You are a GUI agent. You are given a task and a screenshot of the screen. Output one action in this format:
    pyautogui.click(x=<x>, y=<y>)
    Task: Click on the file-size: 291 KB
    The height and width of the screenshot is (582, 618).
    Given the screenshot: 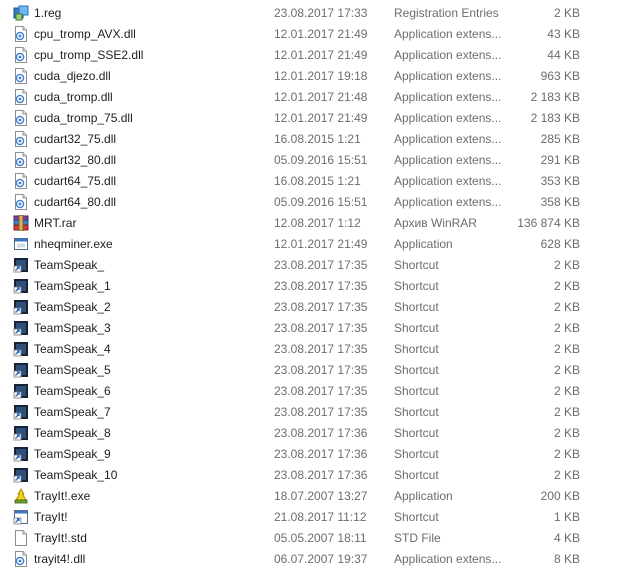 What is the action you would take?
    pyautogui.click(x=560, y=160)
    